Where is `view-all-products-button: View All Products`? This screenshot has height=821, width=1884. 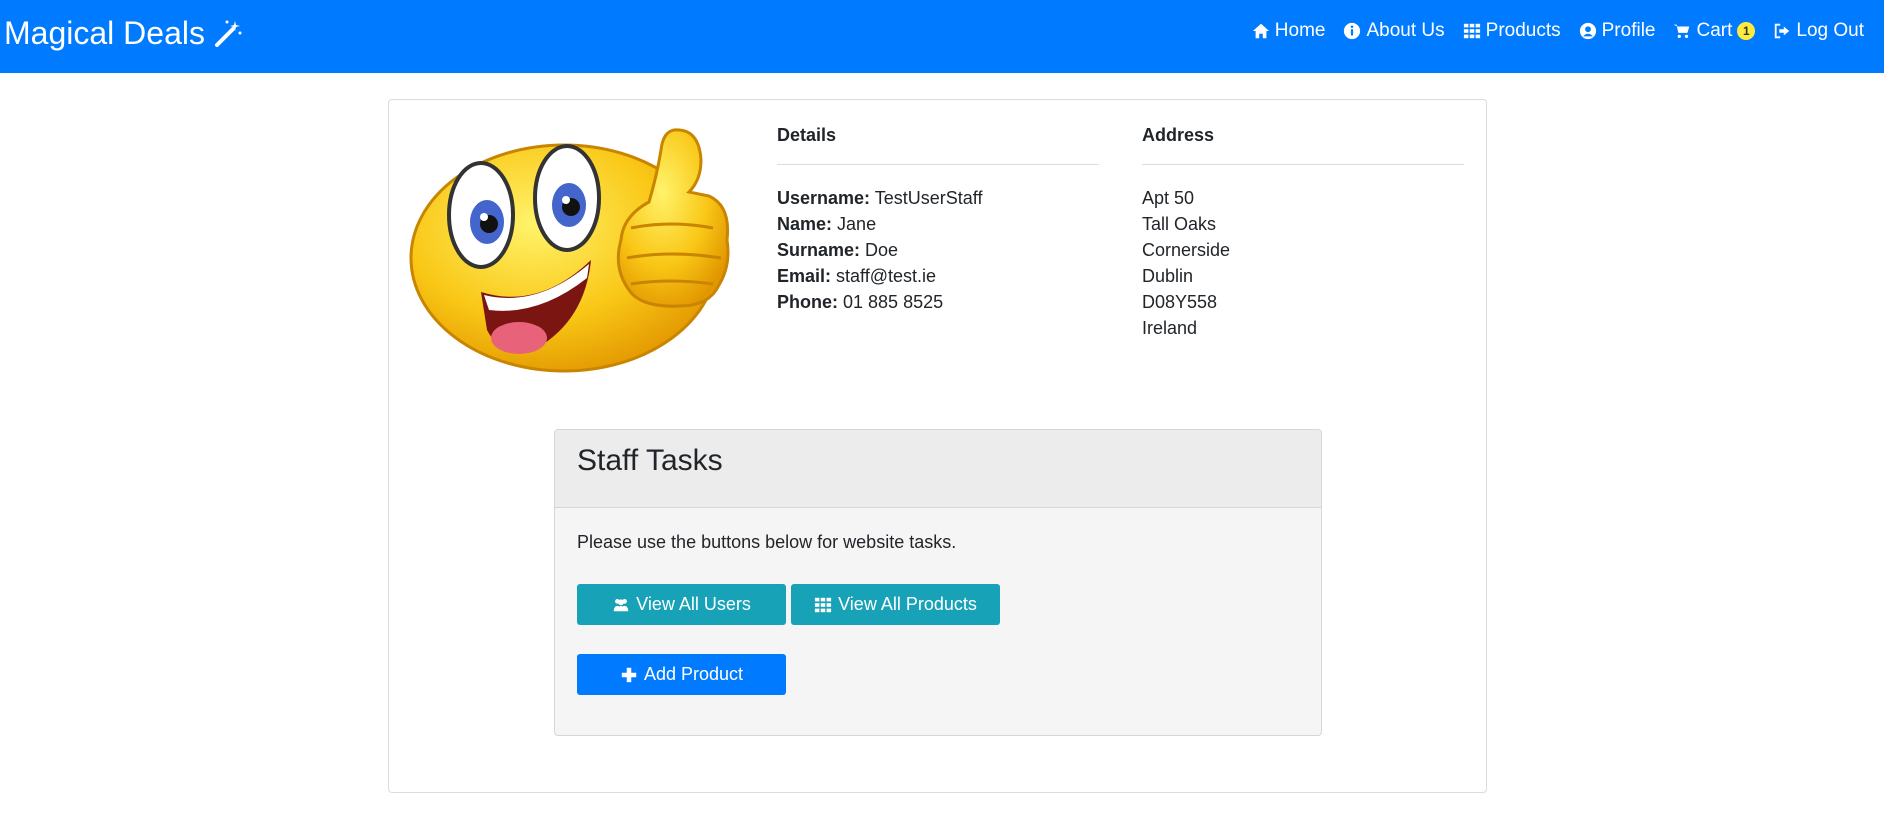 view-all-products-button: View All Products is located at coordinates (895, 604).